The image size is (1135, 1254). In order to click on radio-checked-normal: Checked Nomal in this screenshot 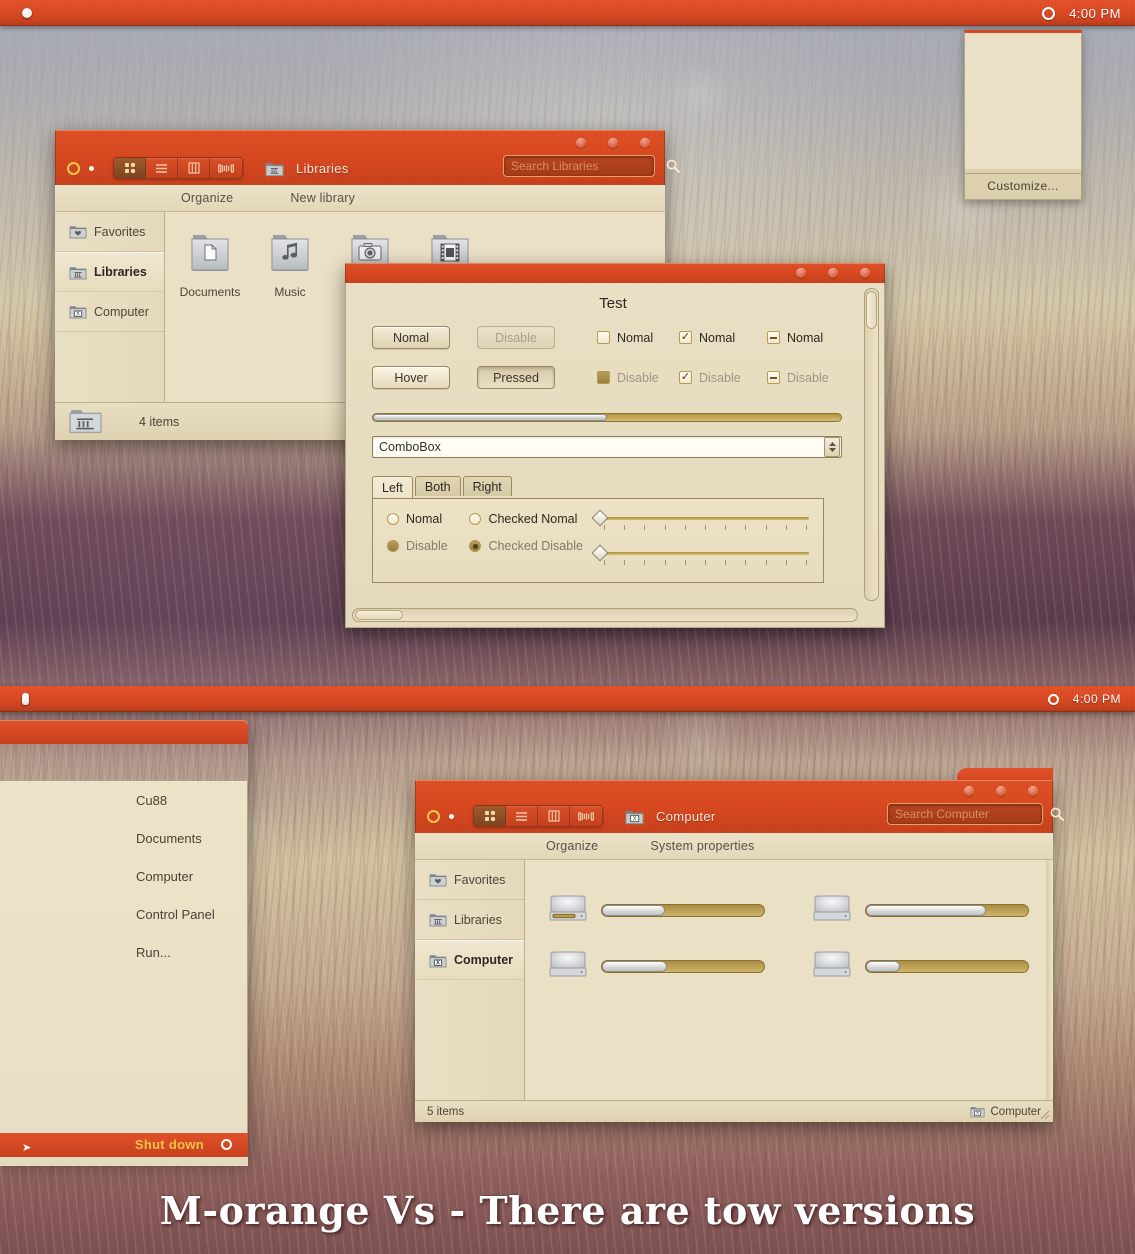, I will do `click(531, 519)`.